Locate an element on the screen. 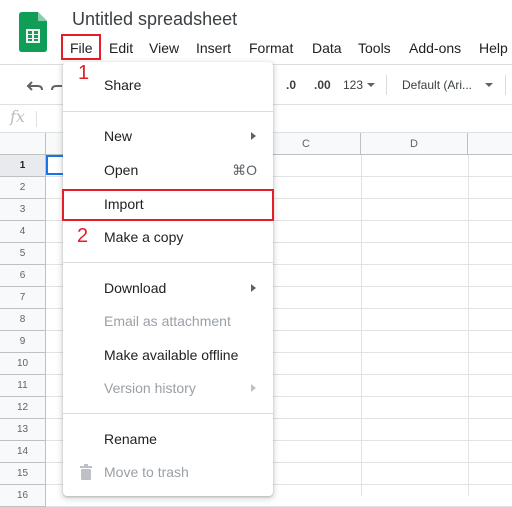  formula-bar-separator is located at coordinates (36, 119).